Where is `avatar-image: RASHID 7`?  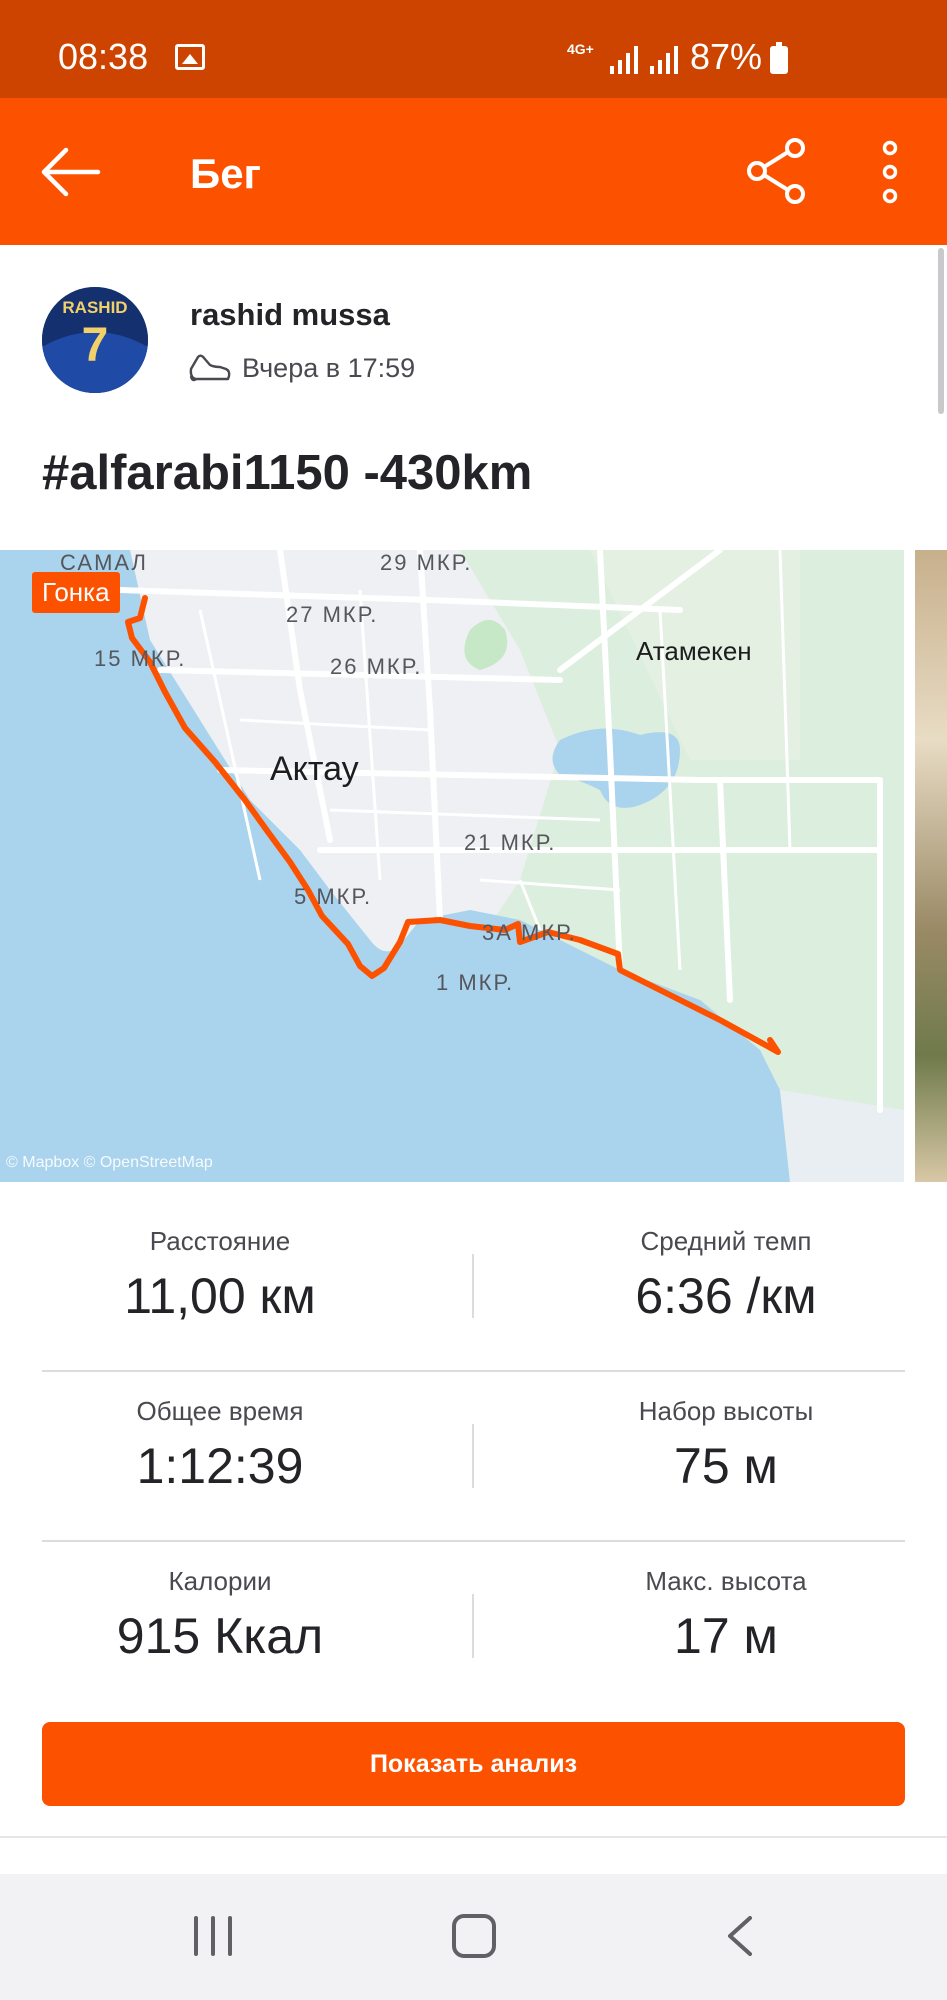
avatar-image: RASHID 7 is located at coordinates (95, 340).